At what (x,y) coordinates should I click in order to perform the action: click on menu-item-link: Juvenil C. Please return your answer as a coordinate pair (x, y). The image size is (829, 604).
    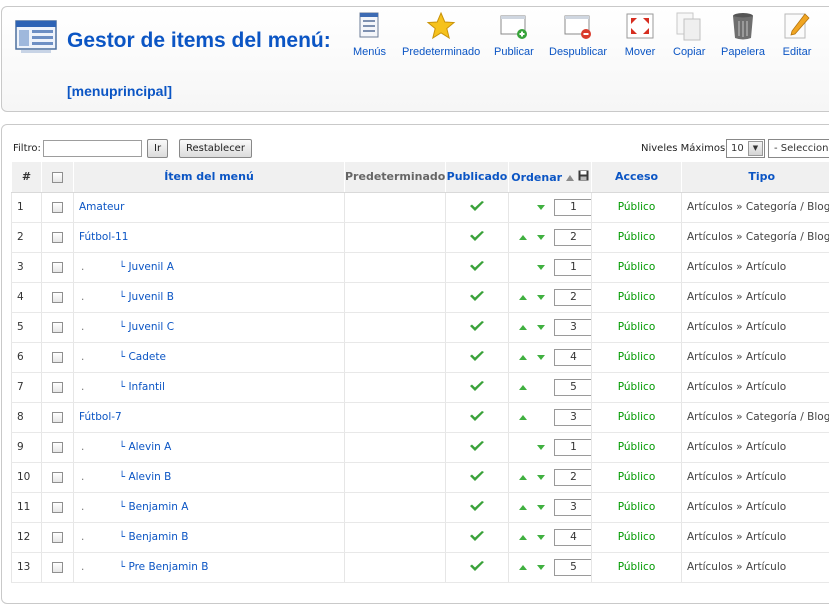
    Looking at the image, I should click on (151, 327).